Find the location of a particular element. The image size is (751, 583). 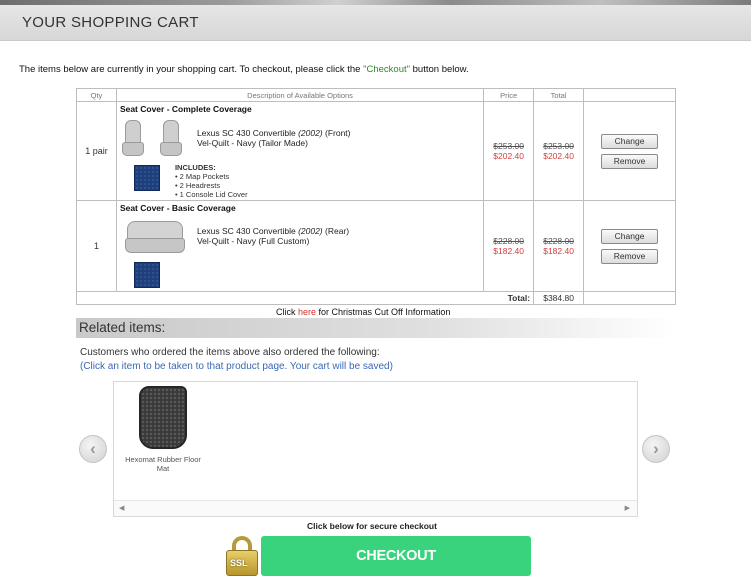

vehicle-position: (Rear) is located at coordinates (336, 231).